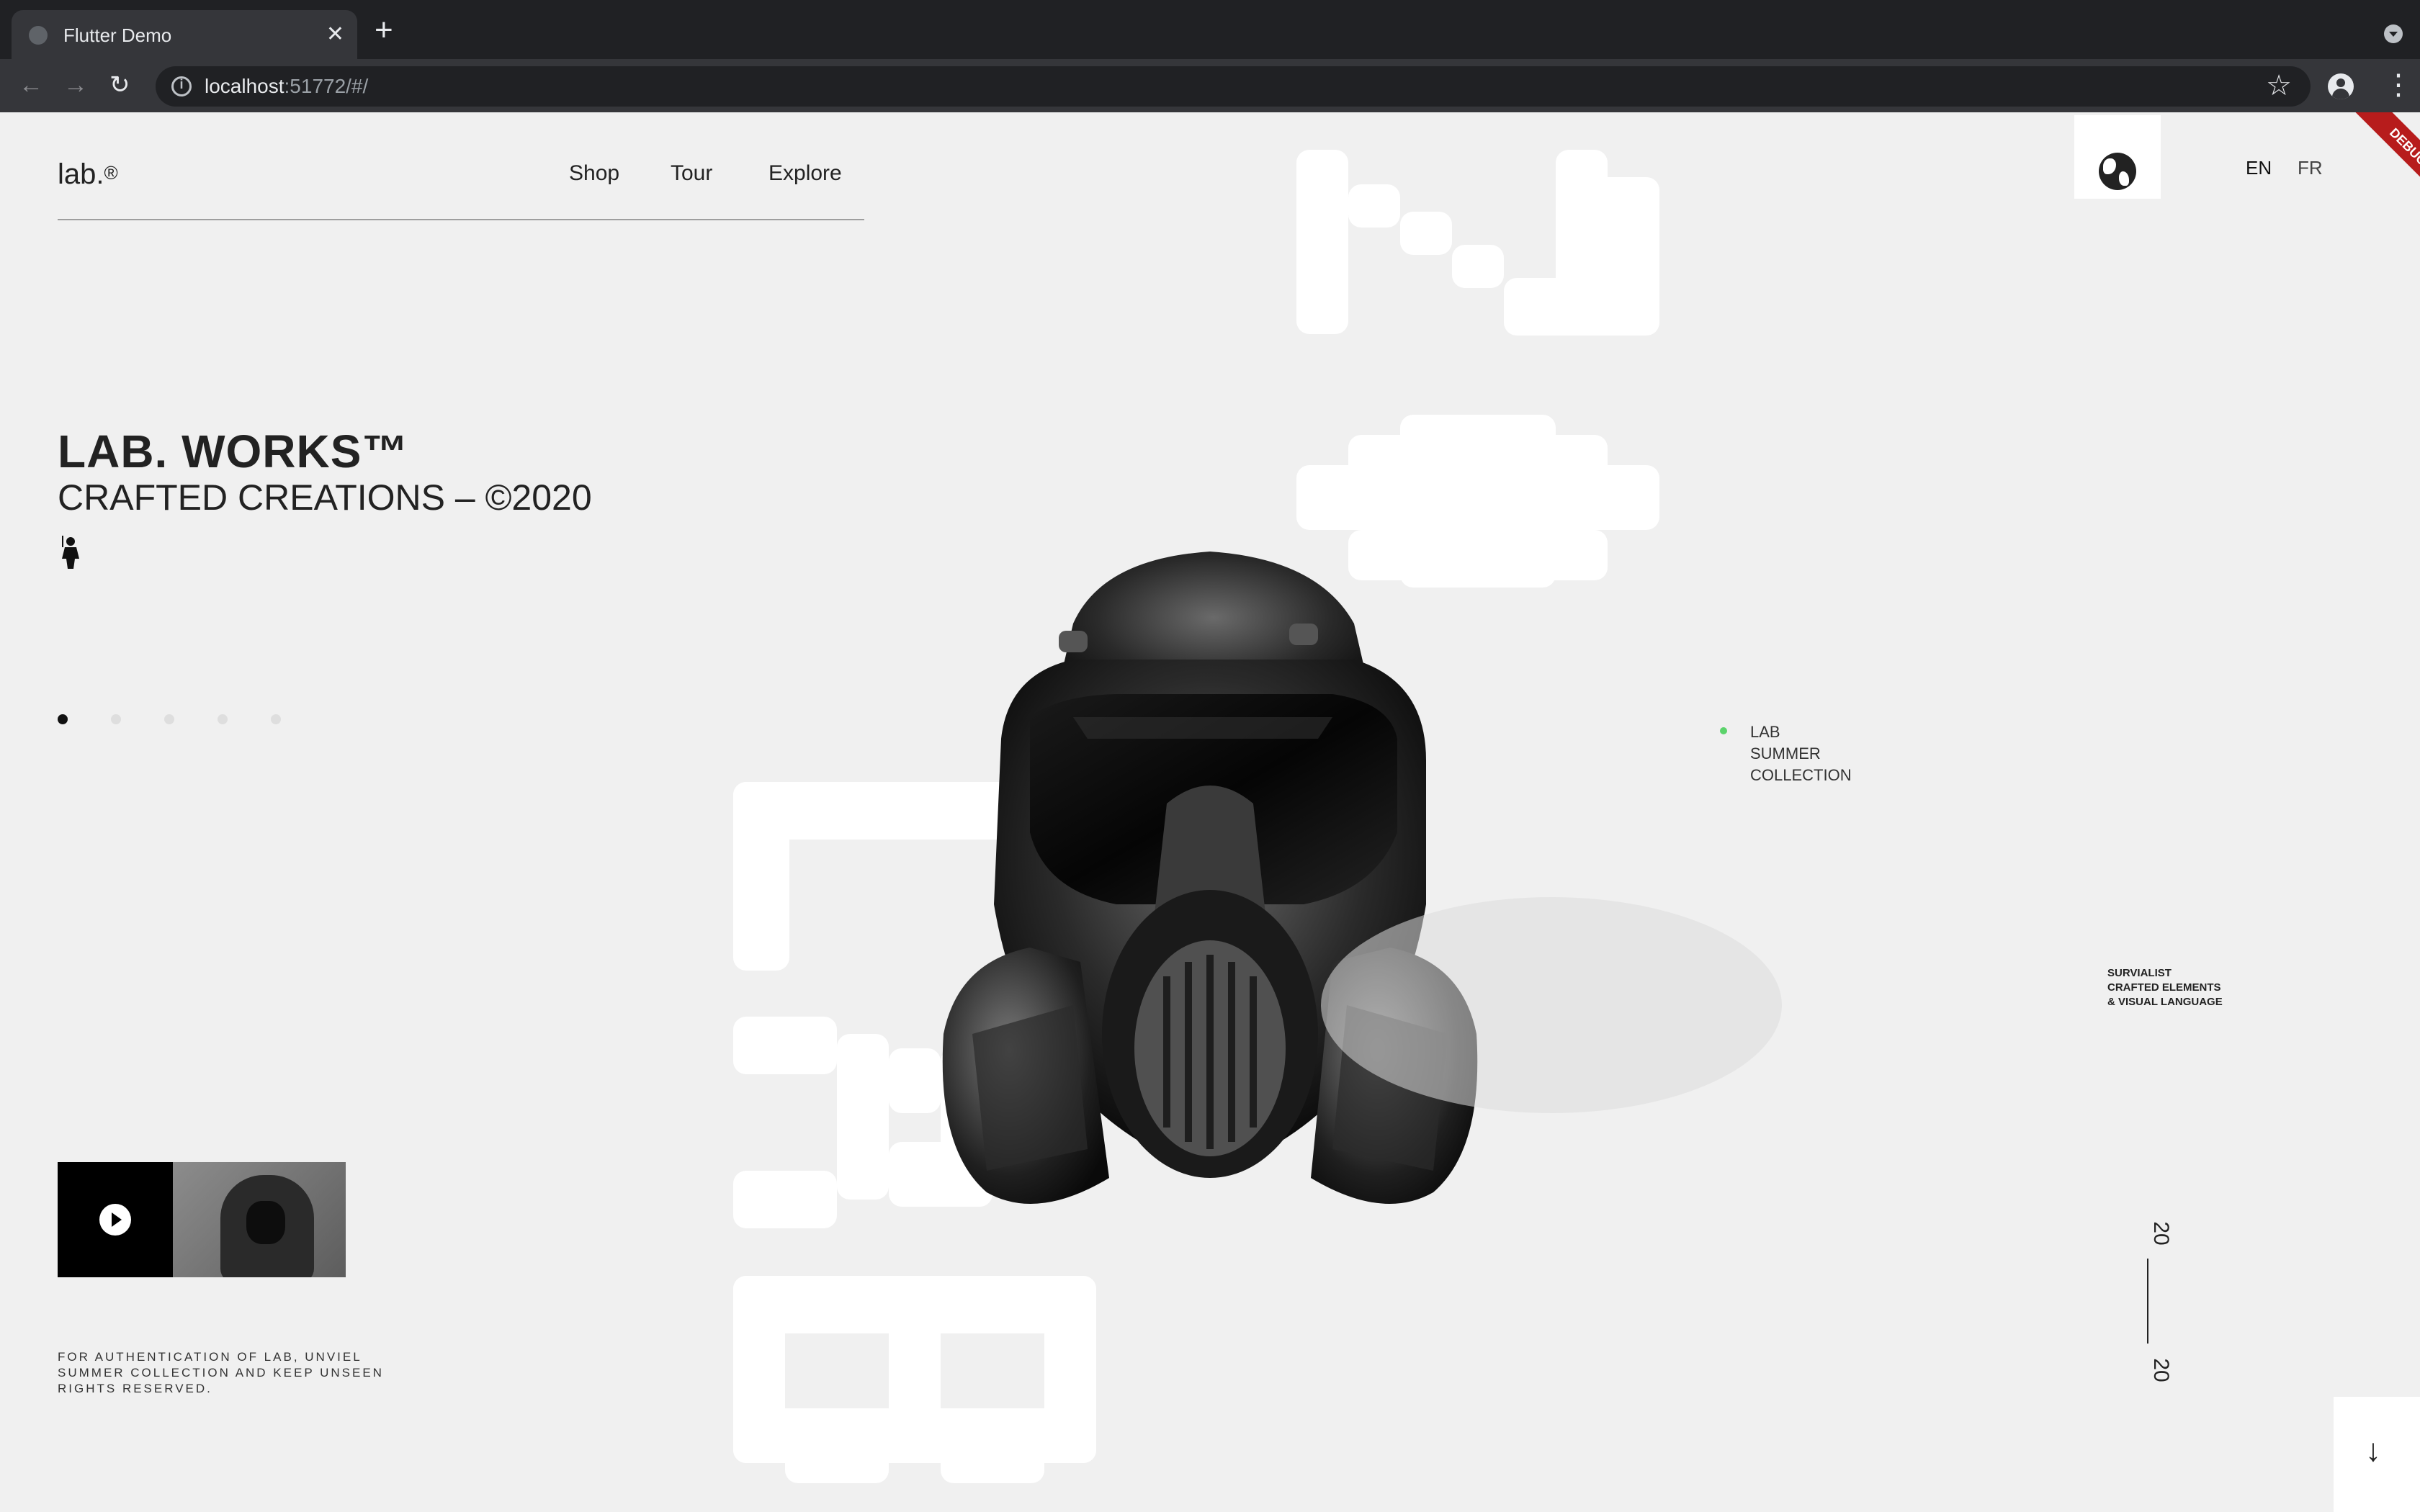 The image size is (2420, 1512). Describe the element at coordinates (2384, 159) in the screenshot. I see `debug-banner: DEBUG` at that location.